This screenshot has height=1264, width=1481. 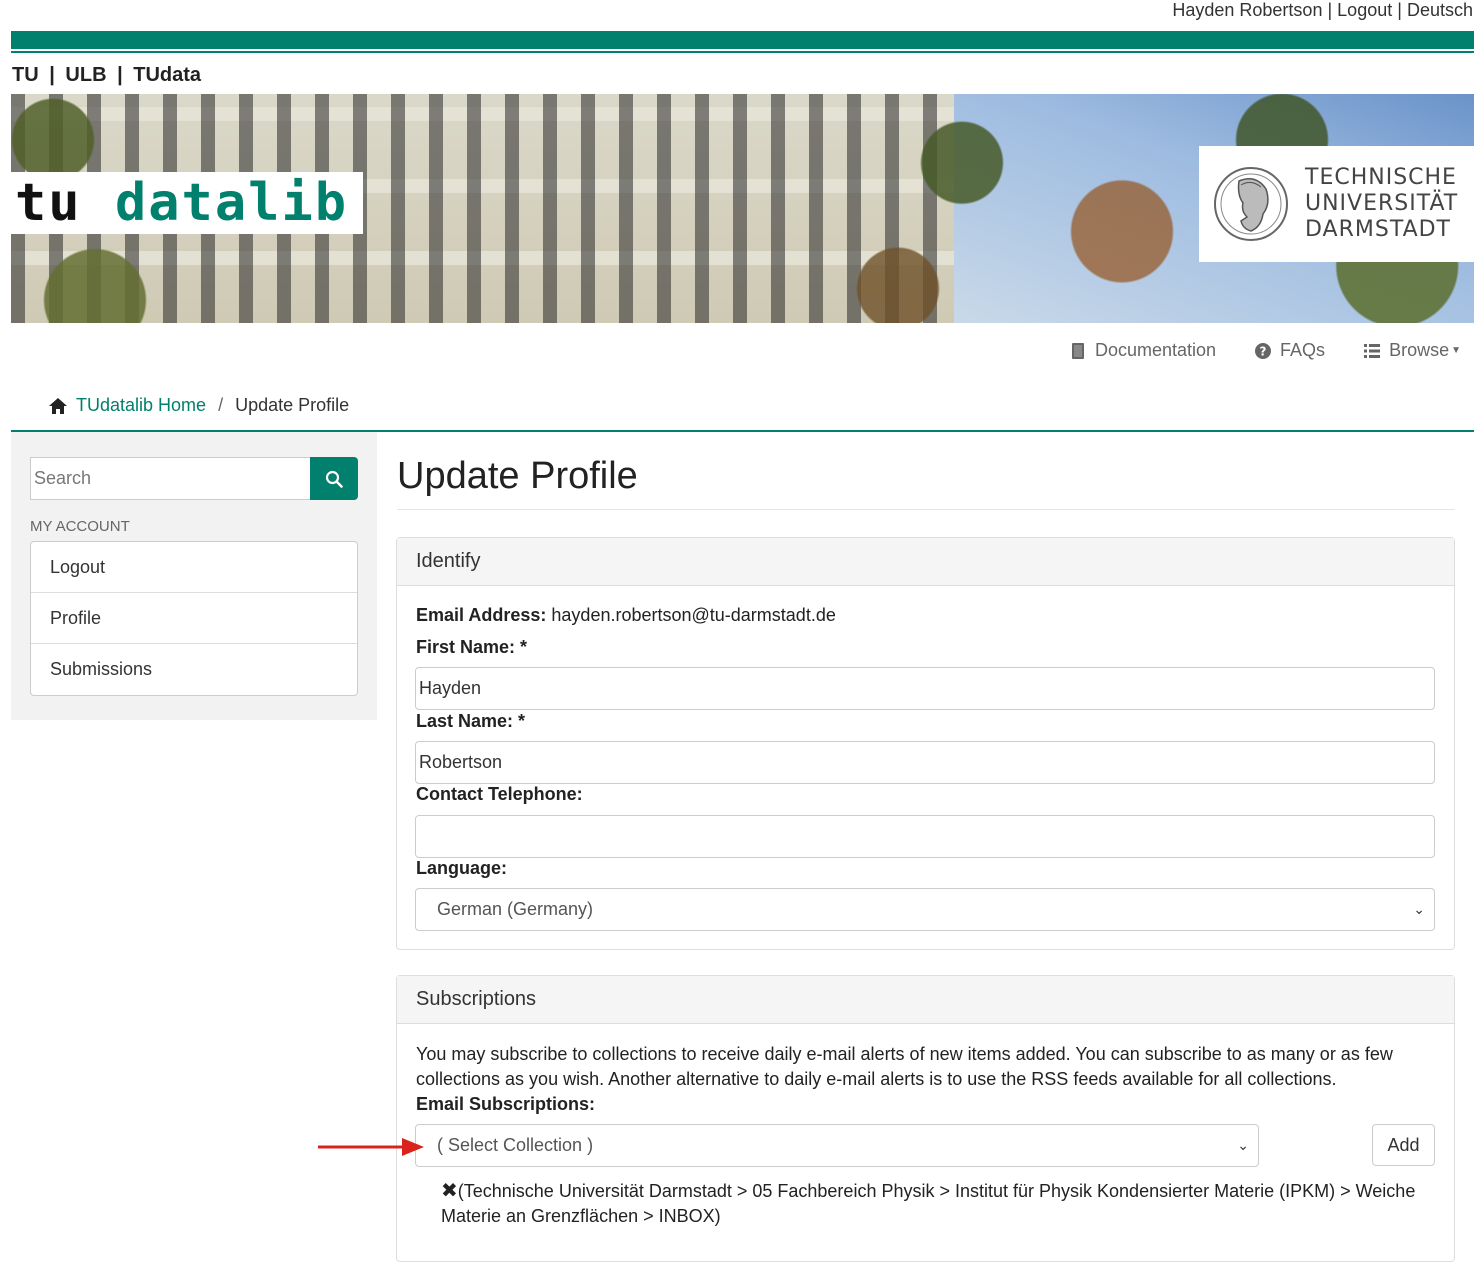 What do you see at coordinates (515, 1145) in the screenshot?
I see `collection-select-value: ( Select Collection )` at bounding box center [515, 1145].